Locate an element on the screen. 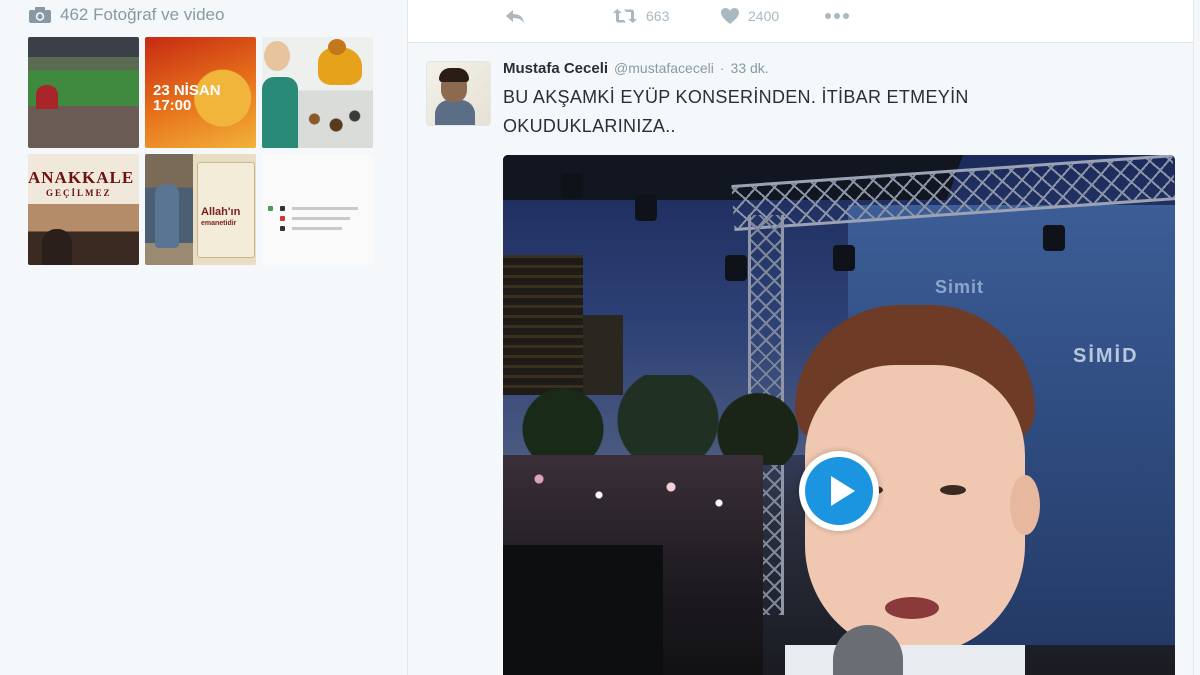  media-thumbnail: 23 NİSAN 17:00 is located at coordinates (200, 92).